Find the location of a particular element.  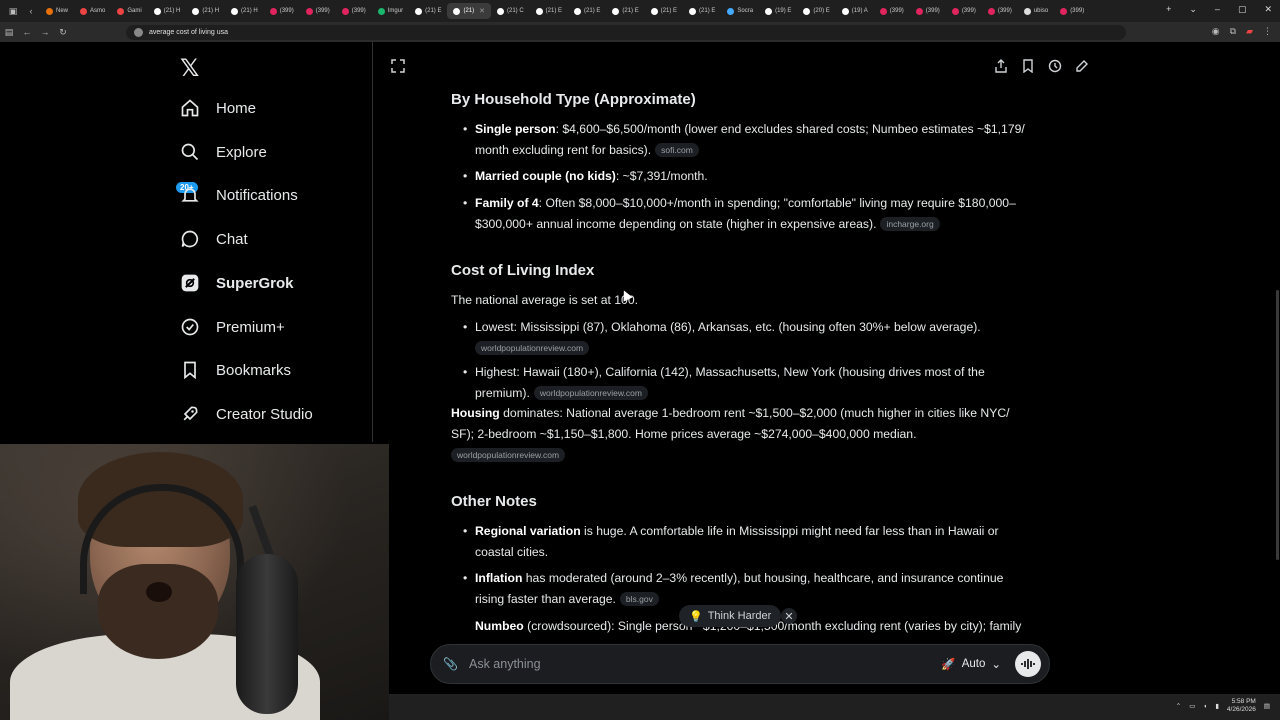

tab-list-icon: ⌄ is located at coordinates (1193, 9).